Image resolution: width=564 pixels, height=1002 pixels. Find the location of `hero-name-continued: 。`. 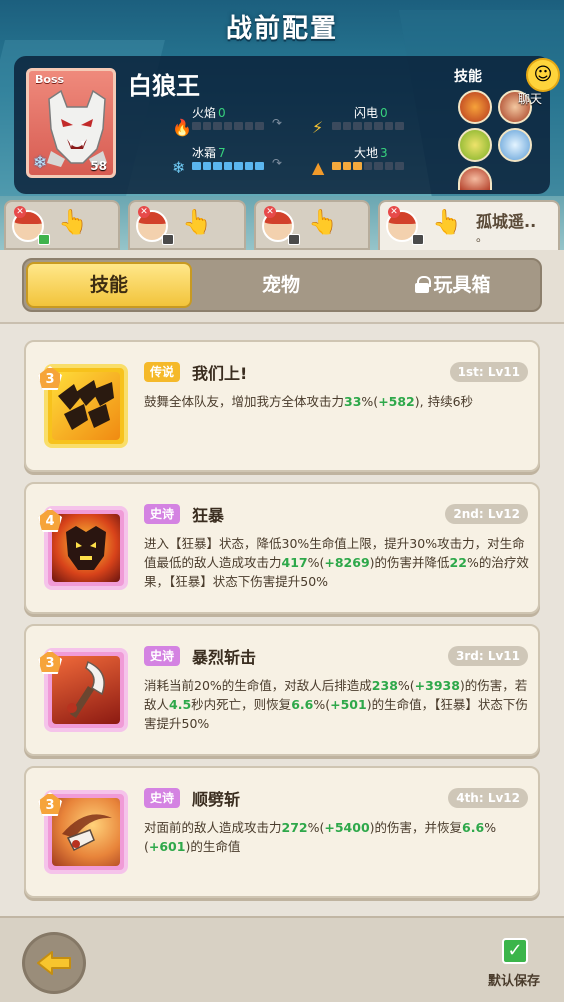

hero-name-continued: 。 is located at coordinates (482, 237).